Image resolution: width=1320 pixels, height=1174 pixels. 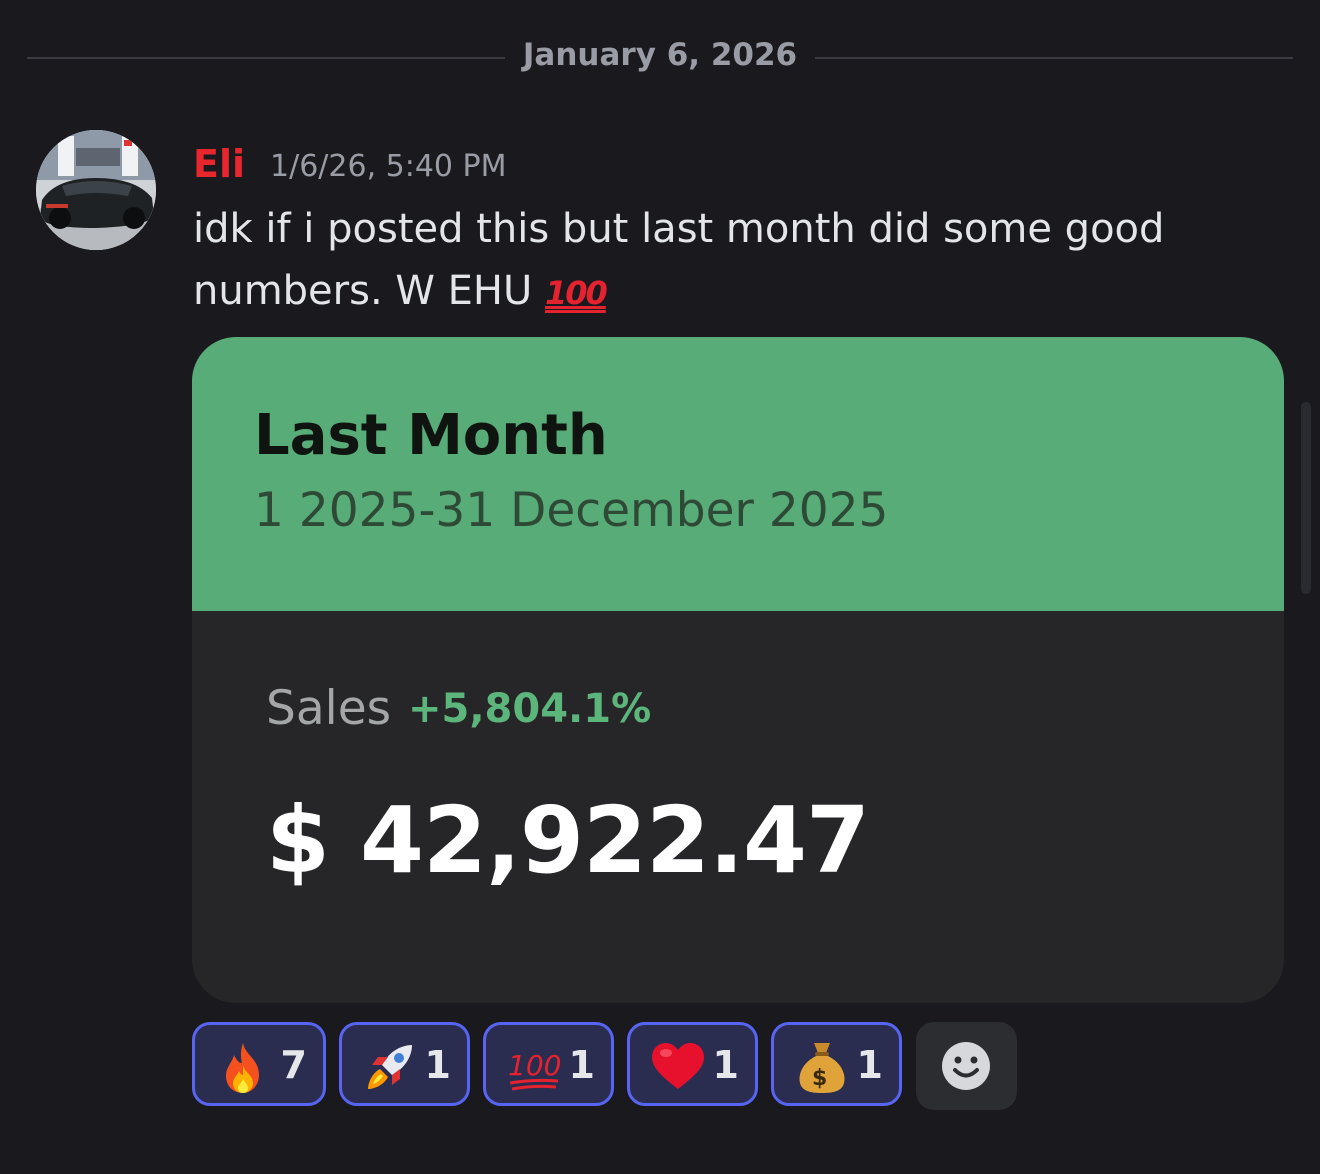 I want to click on card-title: Last Month, so click(x=431, y=435).